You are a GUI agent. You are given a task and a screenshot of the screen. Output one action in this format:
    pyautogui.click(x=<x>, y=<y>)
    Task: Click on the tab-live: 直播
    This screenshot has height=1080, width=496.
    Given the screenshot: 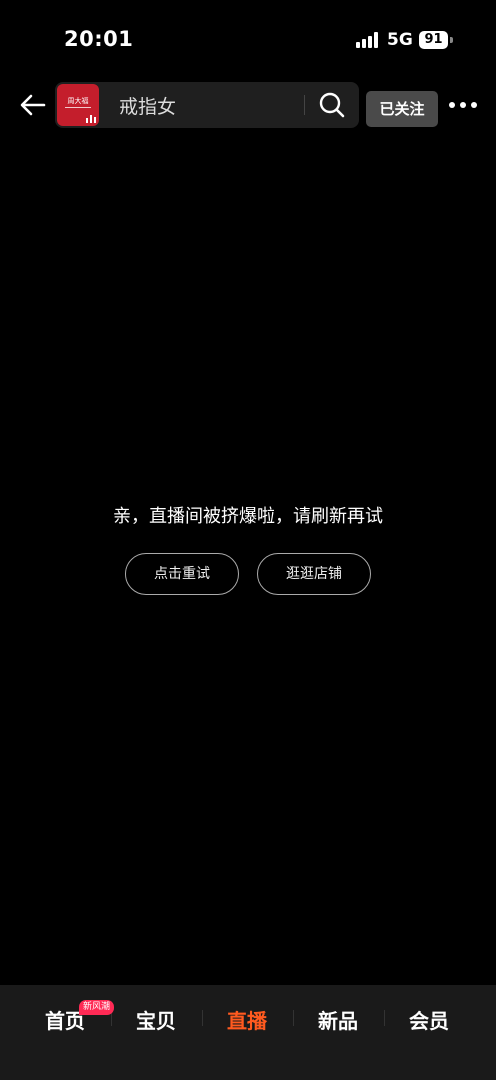 What is the action you would take?
    pyautogui.click(x=247, y=1019)
    